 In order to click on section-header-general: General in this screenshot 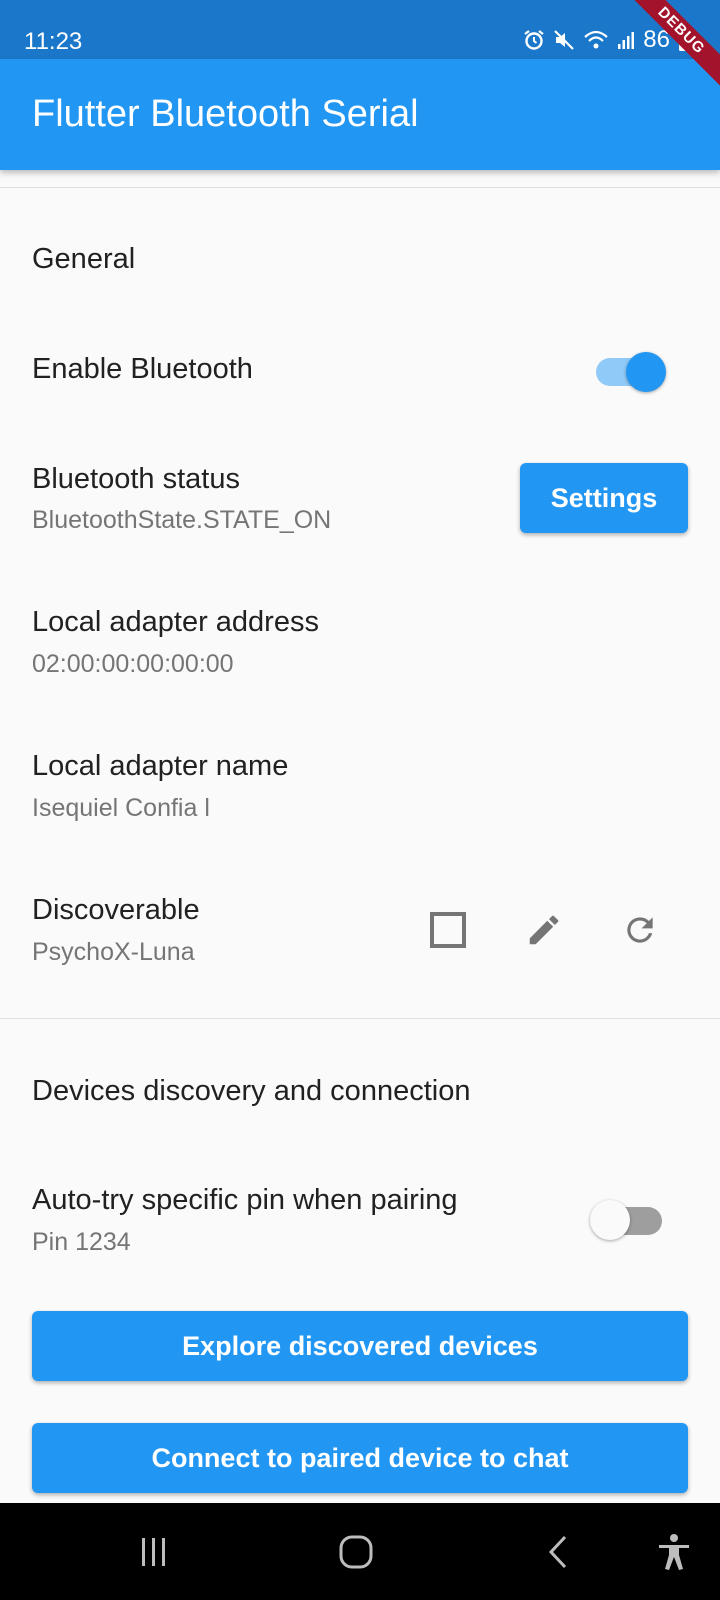, I will do `click(84, 259)`.